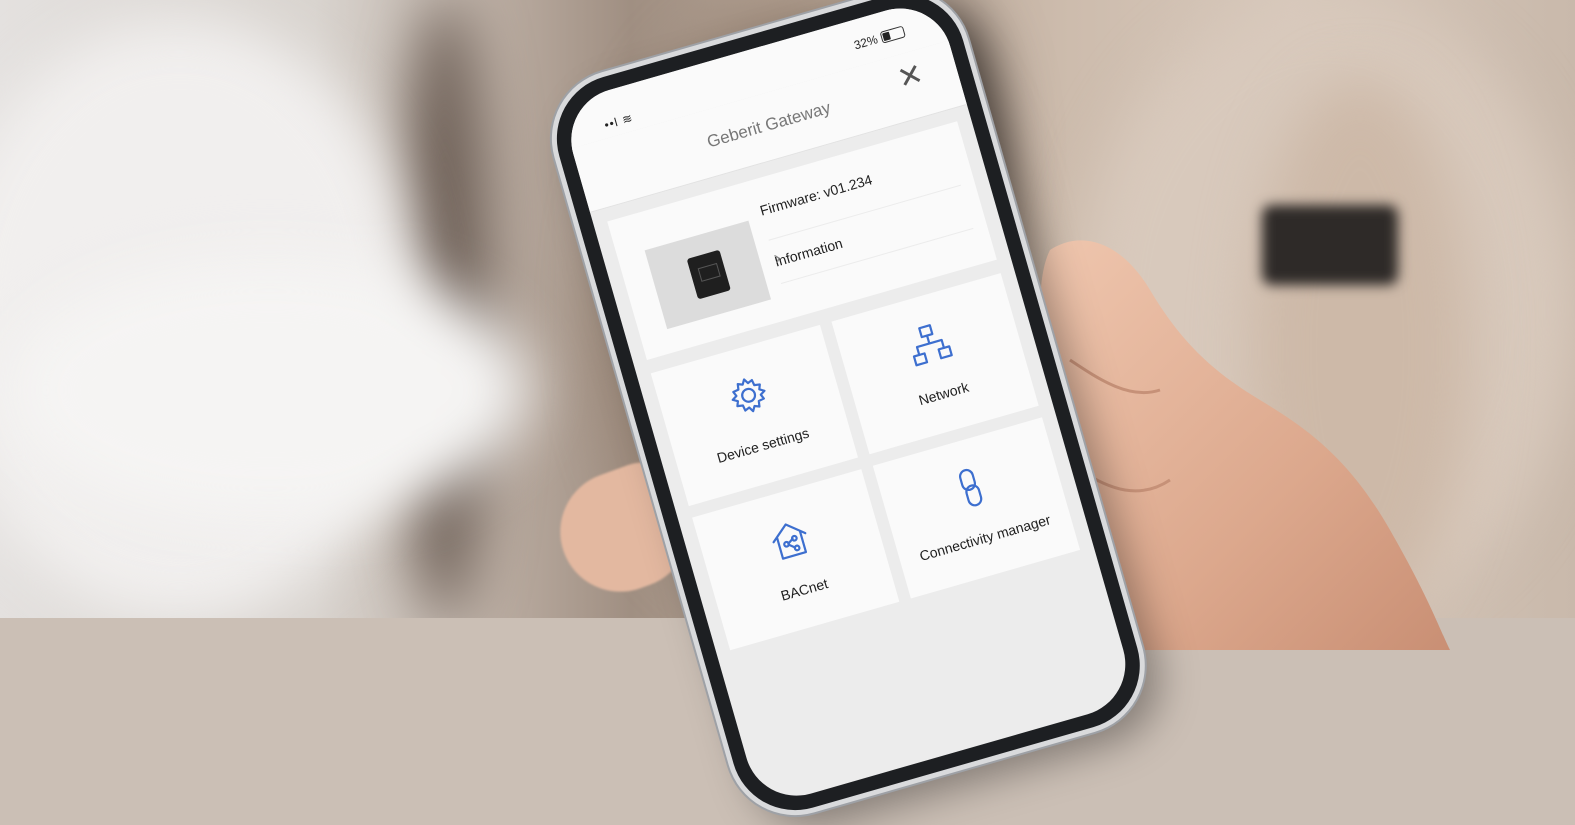 The height and width of the screenshot is (825, 1575). I want to click on bacnet-house-icon, so click(790, 541).